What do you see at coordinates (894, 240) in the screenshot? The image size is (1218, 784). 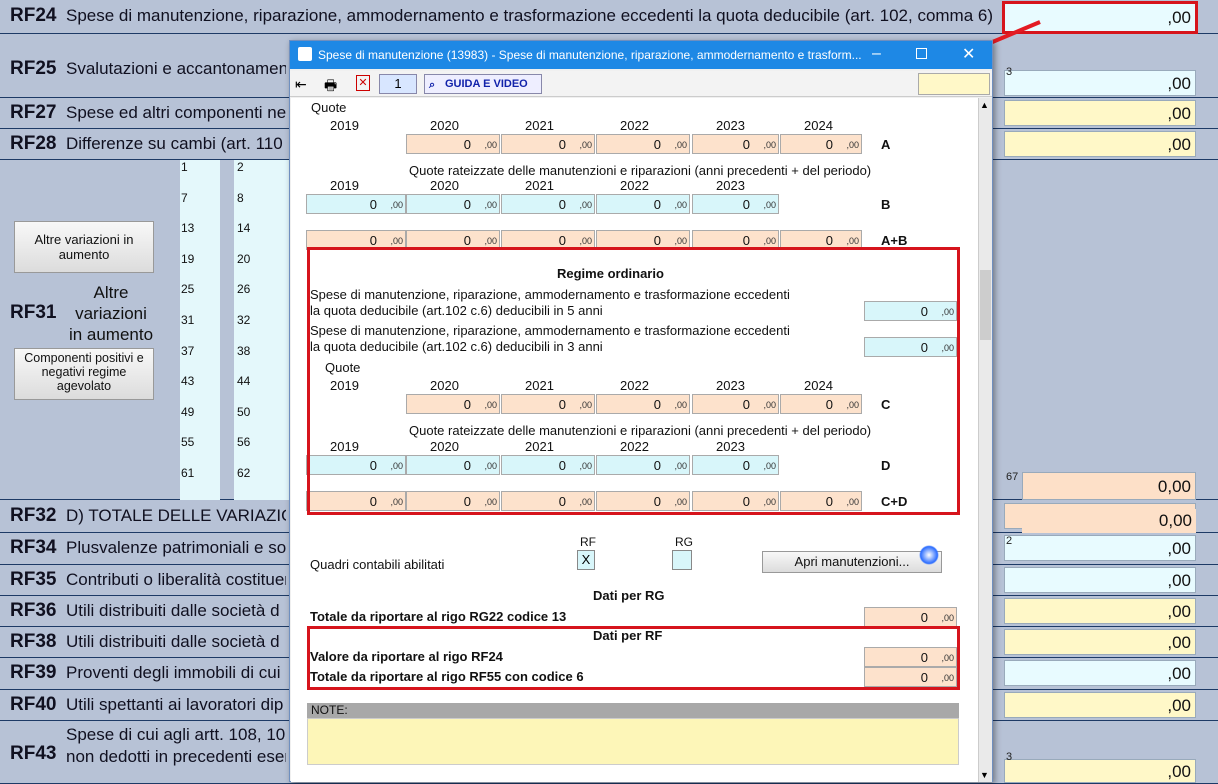 I see `row-tag: A+B` at bounding box center [894, 240].